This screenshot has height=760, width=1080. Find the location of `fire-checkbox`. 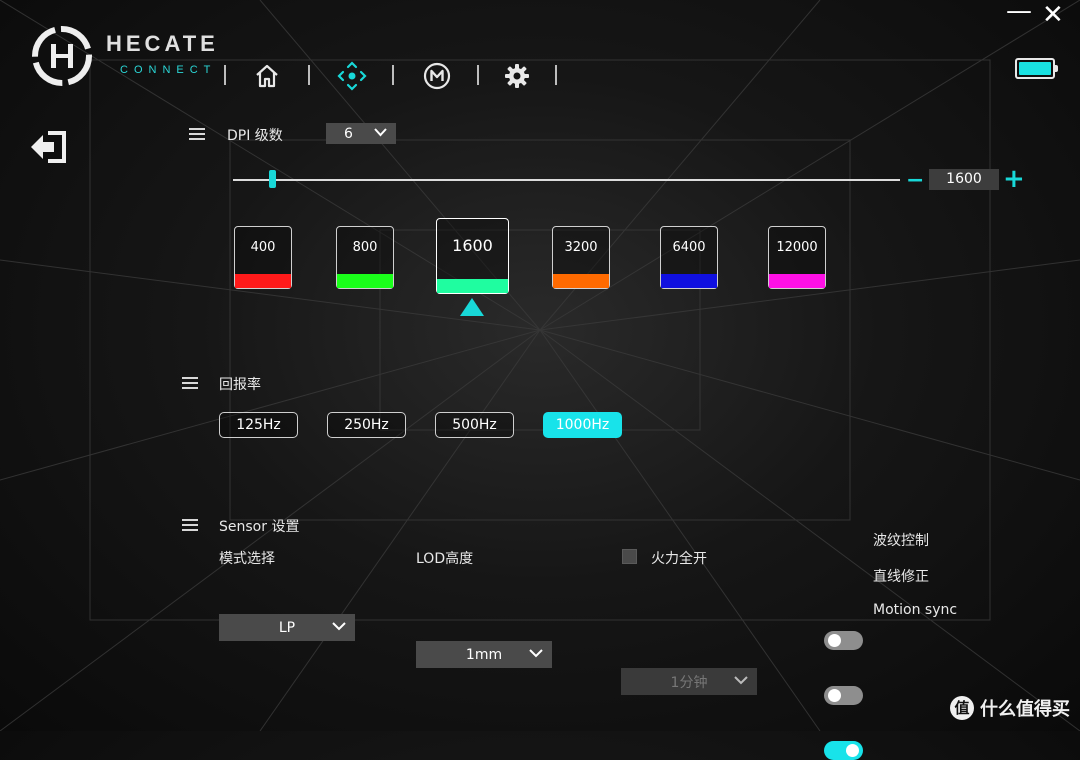

fire-checkbox is located at coordinates (629, 556).